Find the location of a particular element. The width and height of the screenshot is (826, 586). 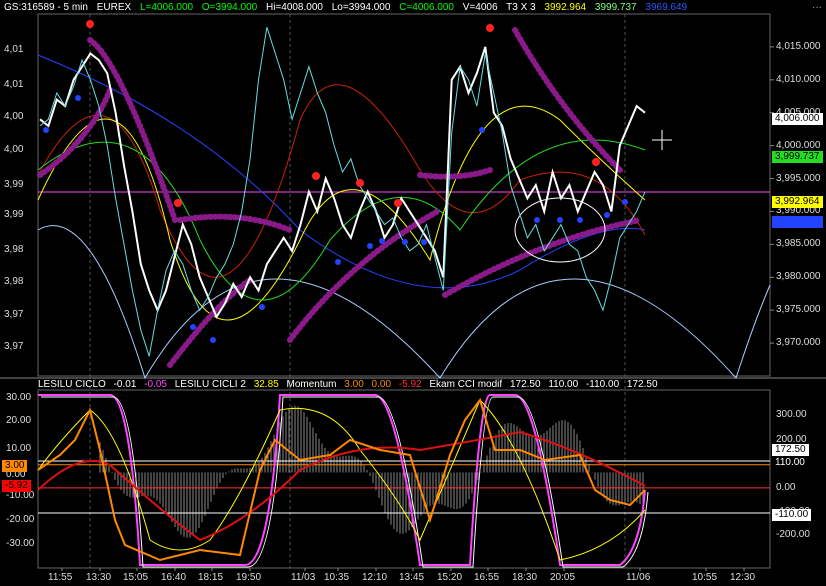

ind4-value-d: 172.50 is located at coordinates (642, 384).